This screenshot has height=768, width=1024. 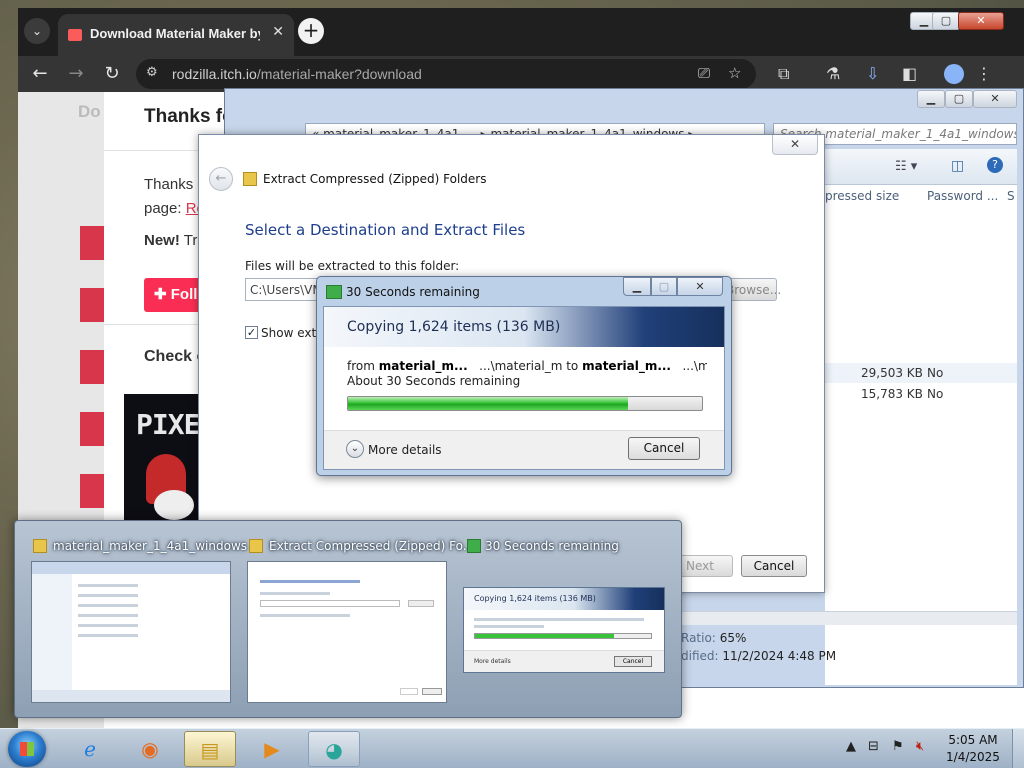 I want to click on thumb-cancel, so click(x=432, y=691).